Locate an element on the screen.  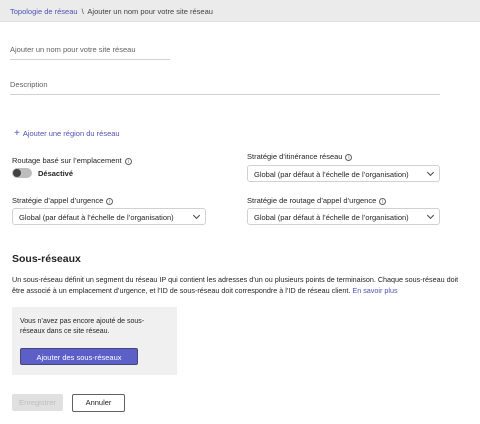
description-input: Description is located at coordinates (225, 87).